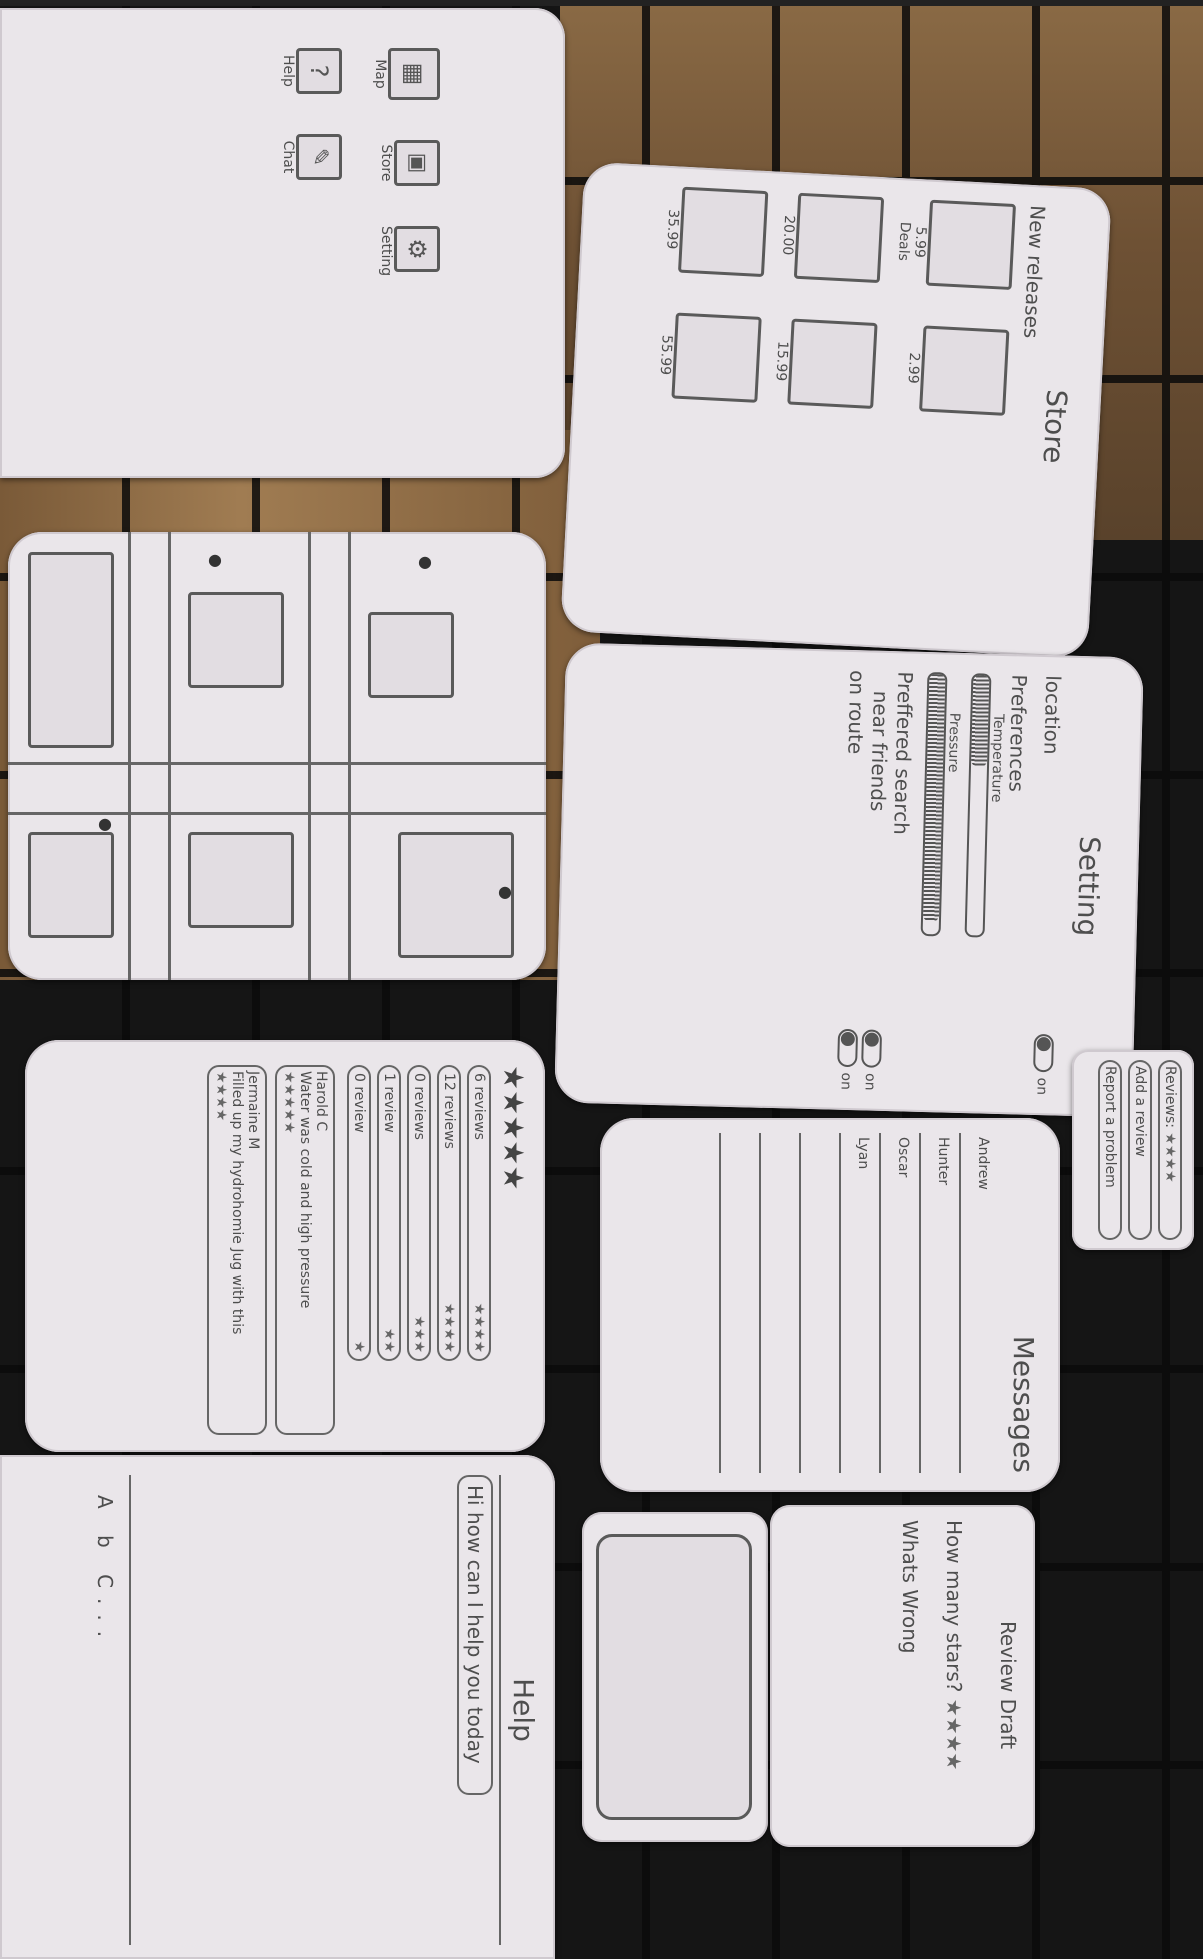  I want to click on home-card: ▦ Map ▣ Store ⚙ Setting ? Help ✎ Chat, so click(282, 243).